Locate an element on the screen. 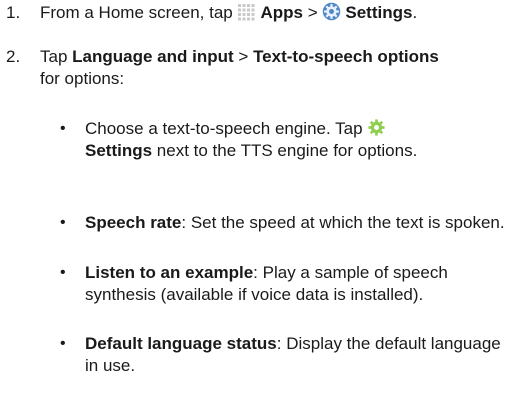  bullet-term: Speech rate is located at coordinates (133, 222).